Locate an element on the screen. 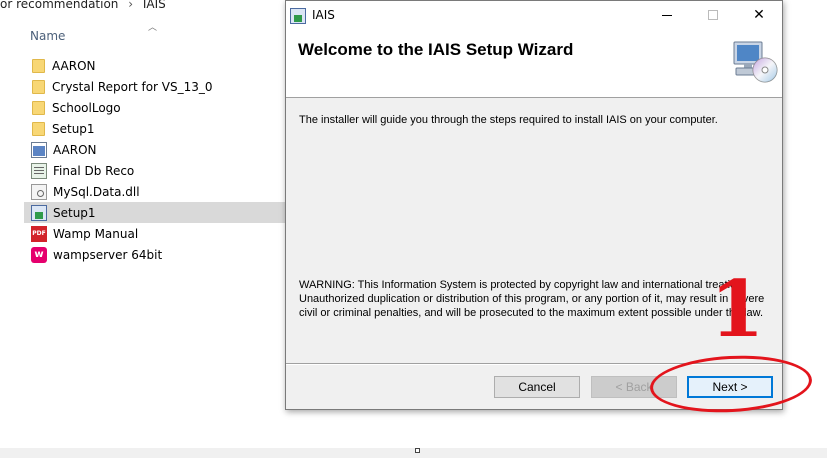 The width and height of the screenshot is (827, 458). breadcrumb-item-current: IAIS is located at coordinates (154, 5).